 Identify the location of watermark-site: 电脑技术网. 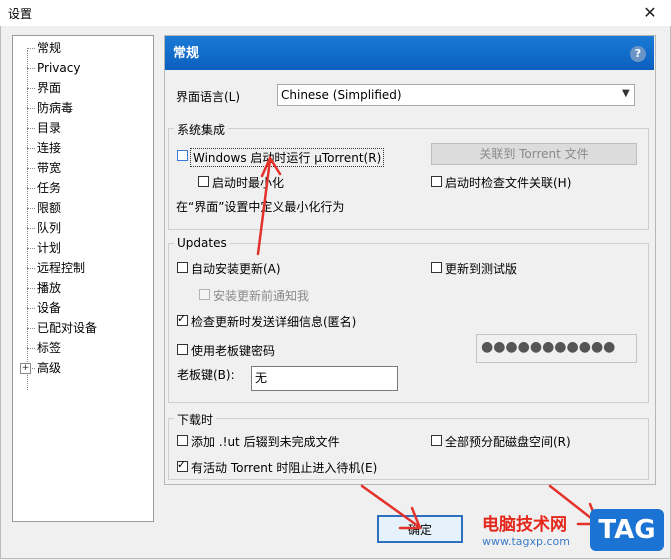
(524, 525).